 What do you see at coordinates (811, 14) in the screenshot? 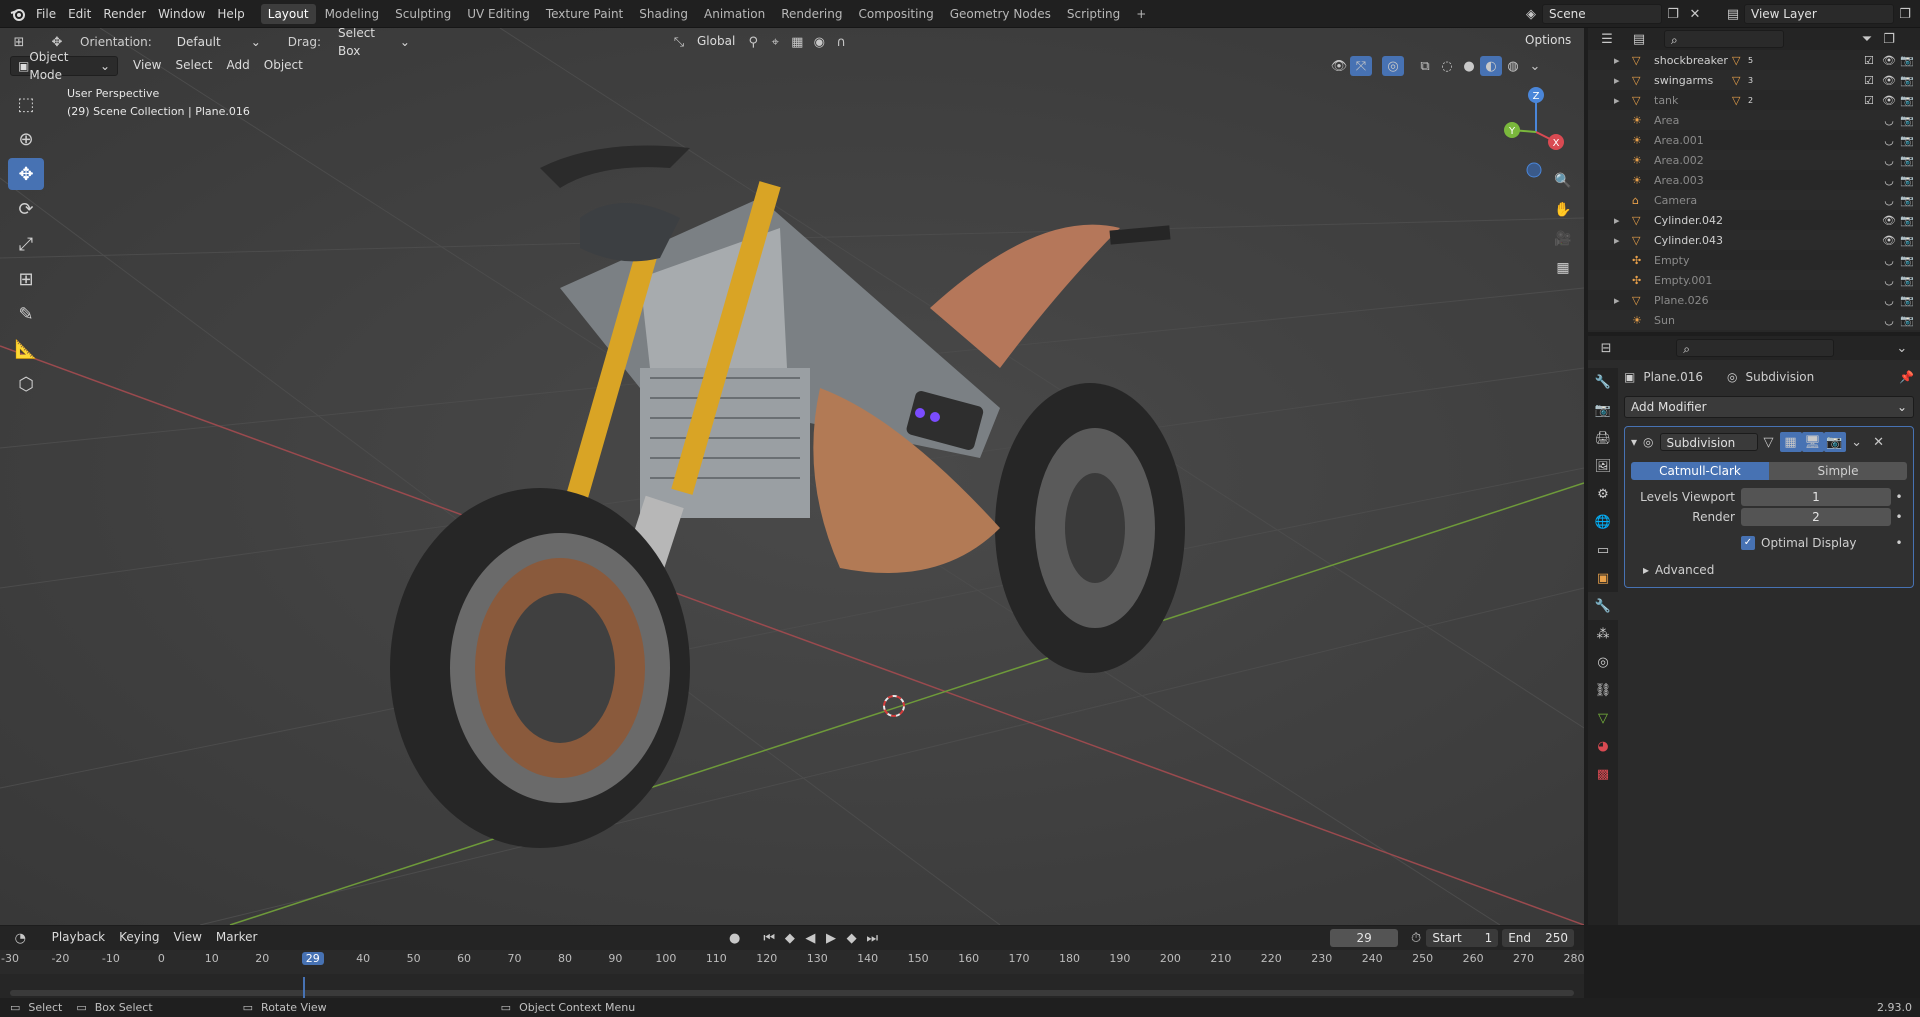
I see `tab-rendering: Rendering` at bounding box center [811, 14].